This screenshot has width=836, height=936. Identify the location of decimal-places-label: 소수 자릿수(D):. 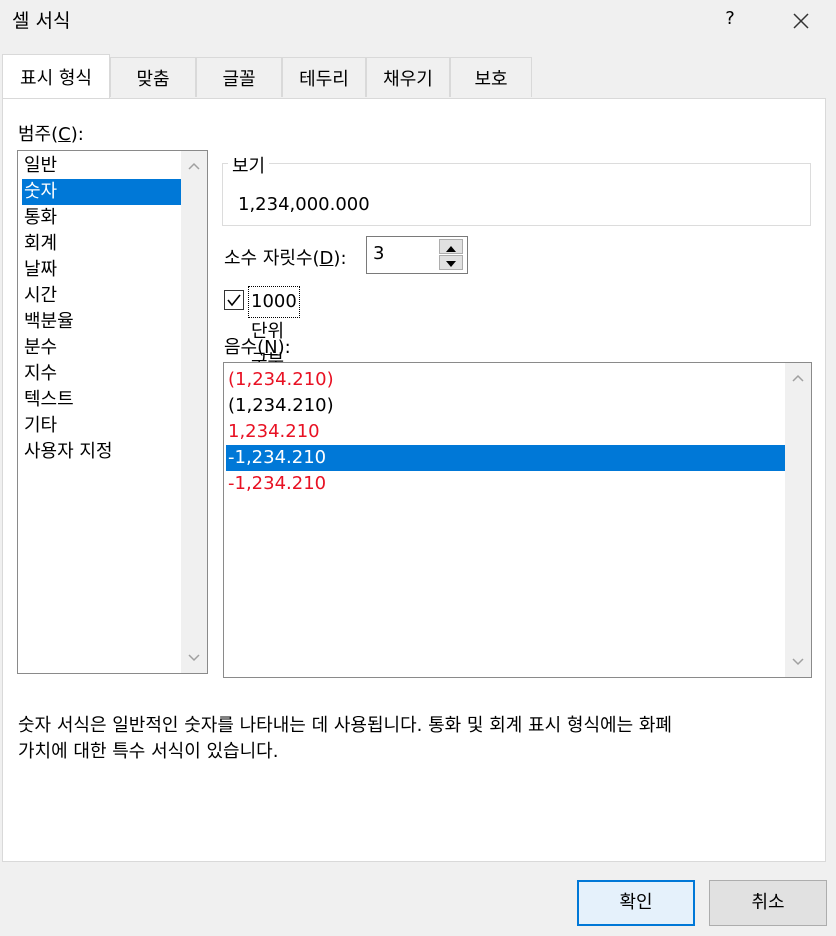
(285, 258).